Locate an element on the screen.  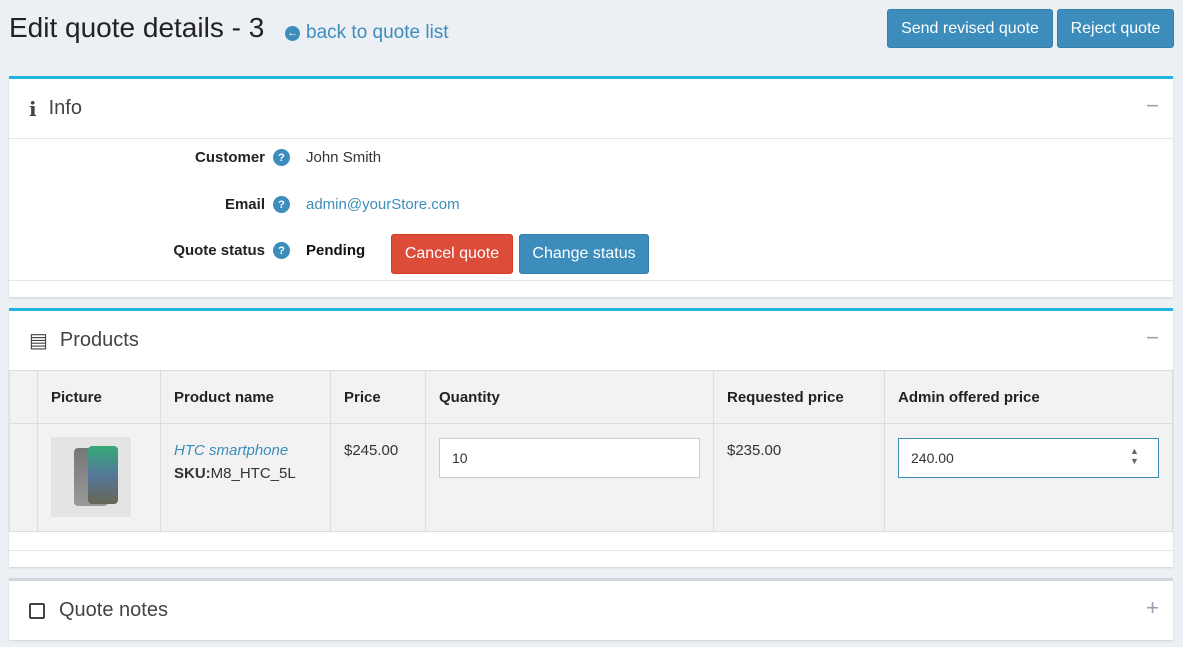
price-cell: $245.00 is located at coordinates (378, 477).